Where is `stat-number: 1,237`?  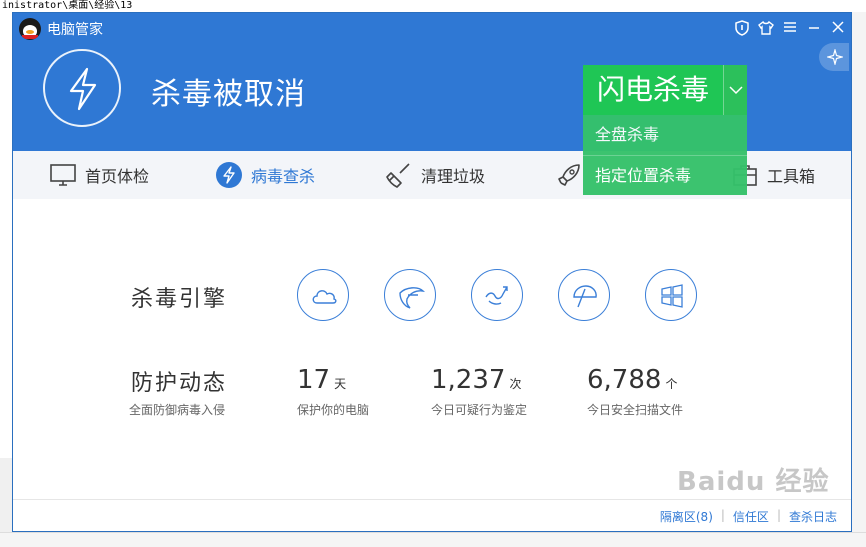 stat-number: 1,237 is located at coordinates (468, 380).